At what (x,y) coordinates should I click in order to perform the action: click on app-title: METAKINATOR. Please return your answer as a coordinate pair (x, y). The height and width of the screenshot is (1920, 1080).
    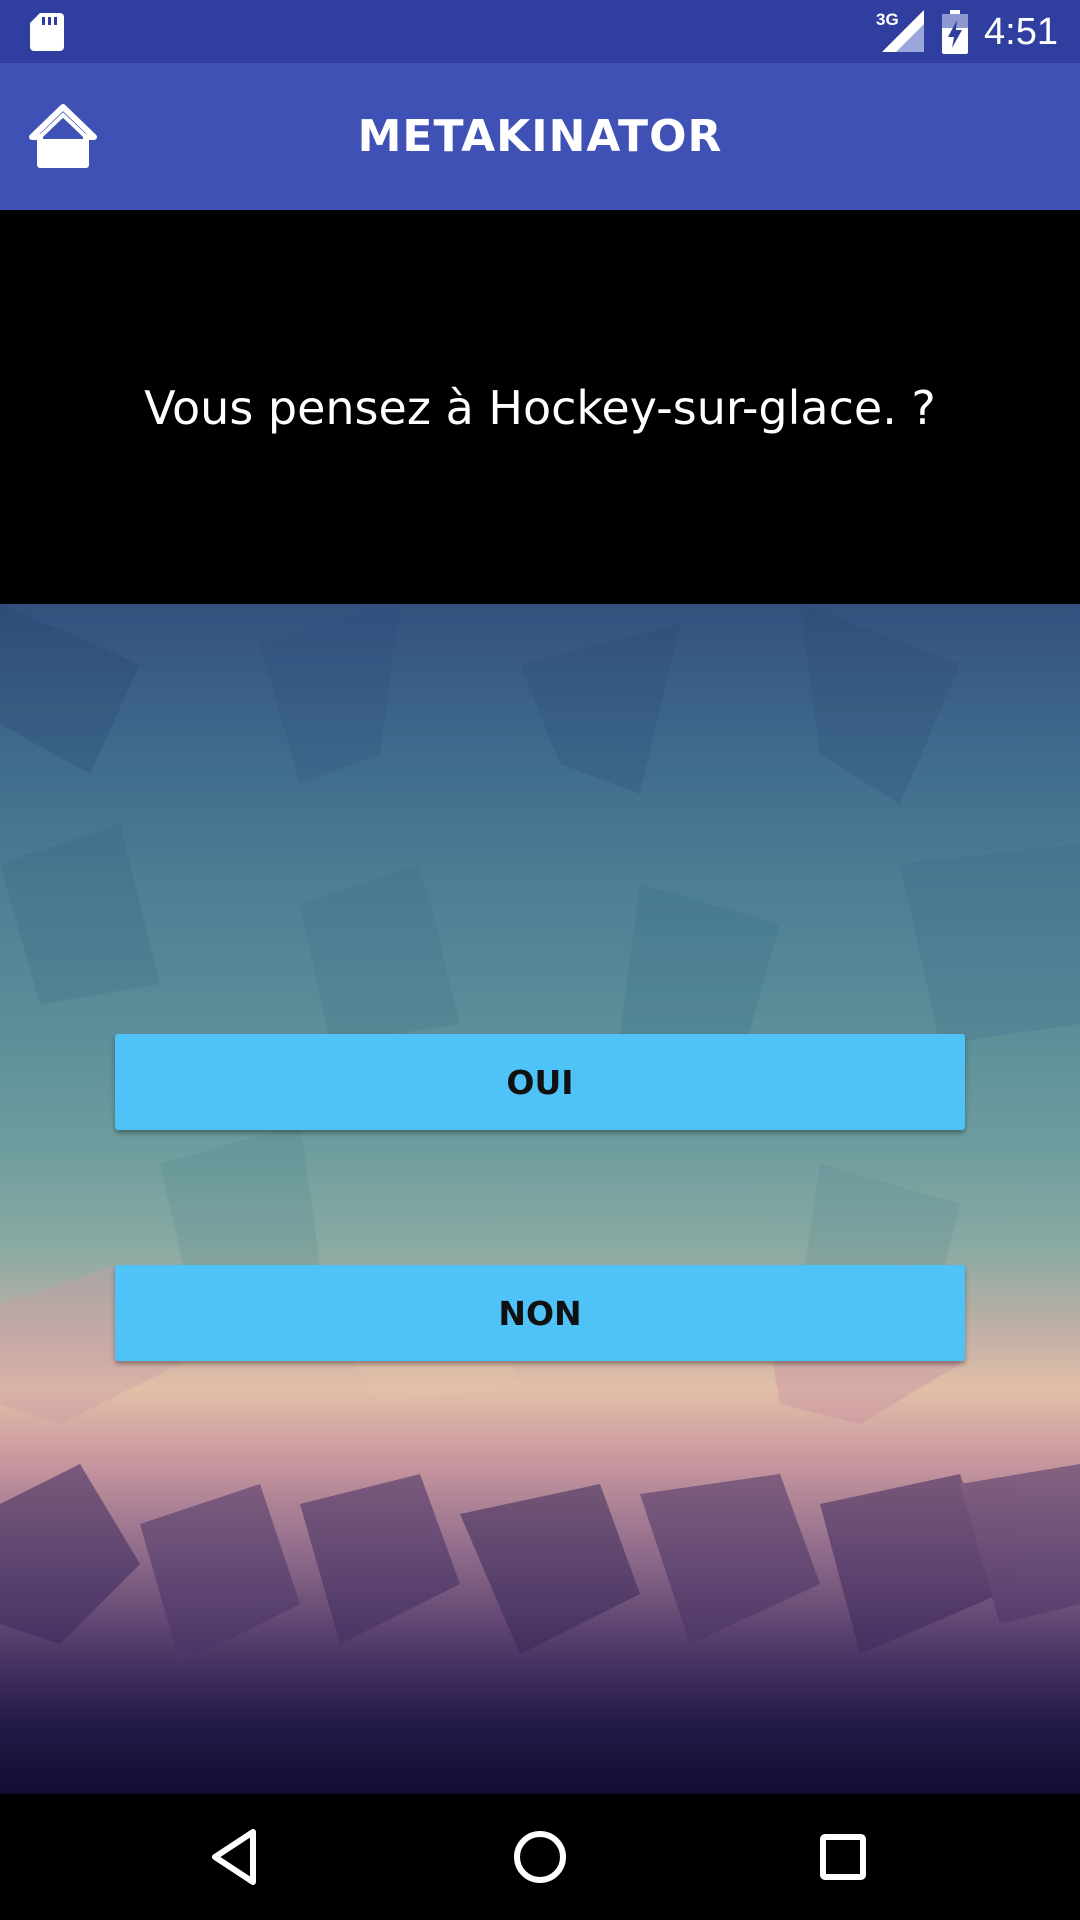
    Looking at the image, I should click on (540, 136).